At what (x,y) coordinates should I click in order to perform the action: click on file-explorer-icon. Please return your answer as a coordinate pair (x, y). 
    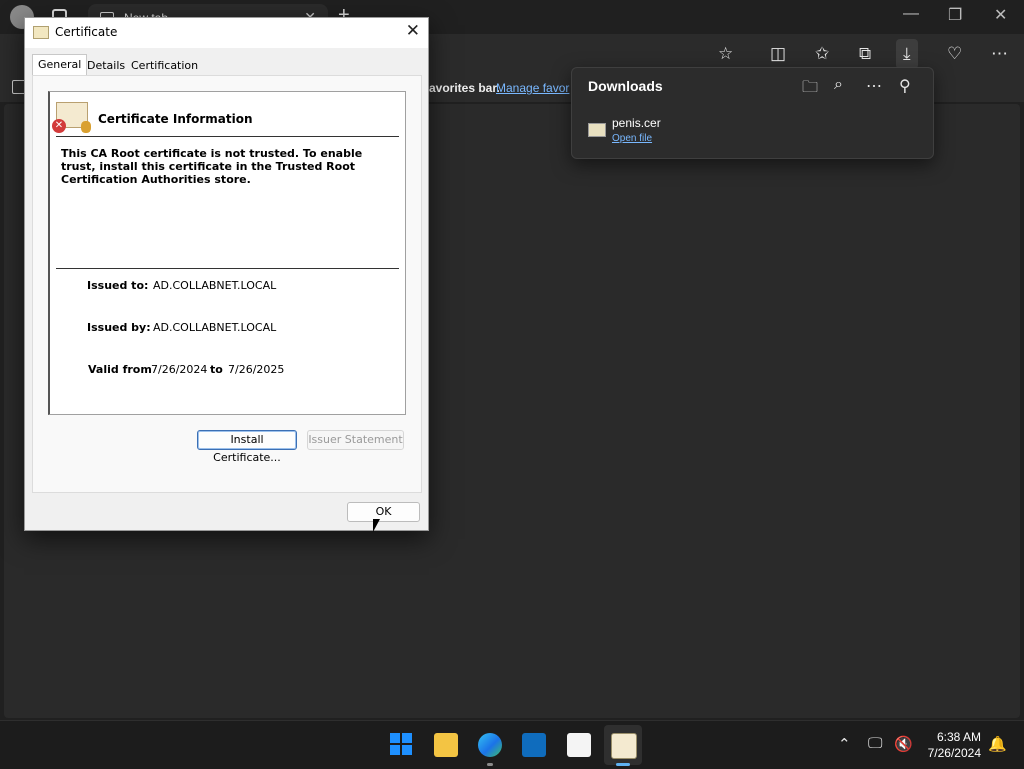
    Looking at the image, I should click on (446, 745).